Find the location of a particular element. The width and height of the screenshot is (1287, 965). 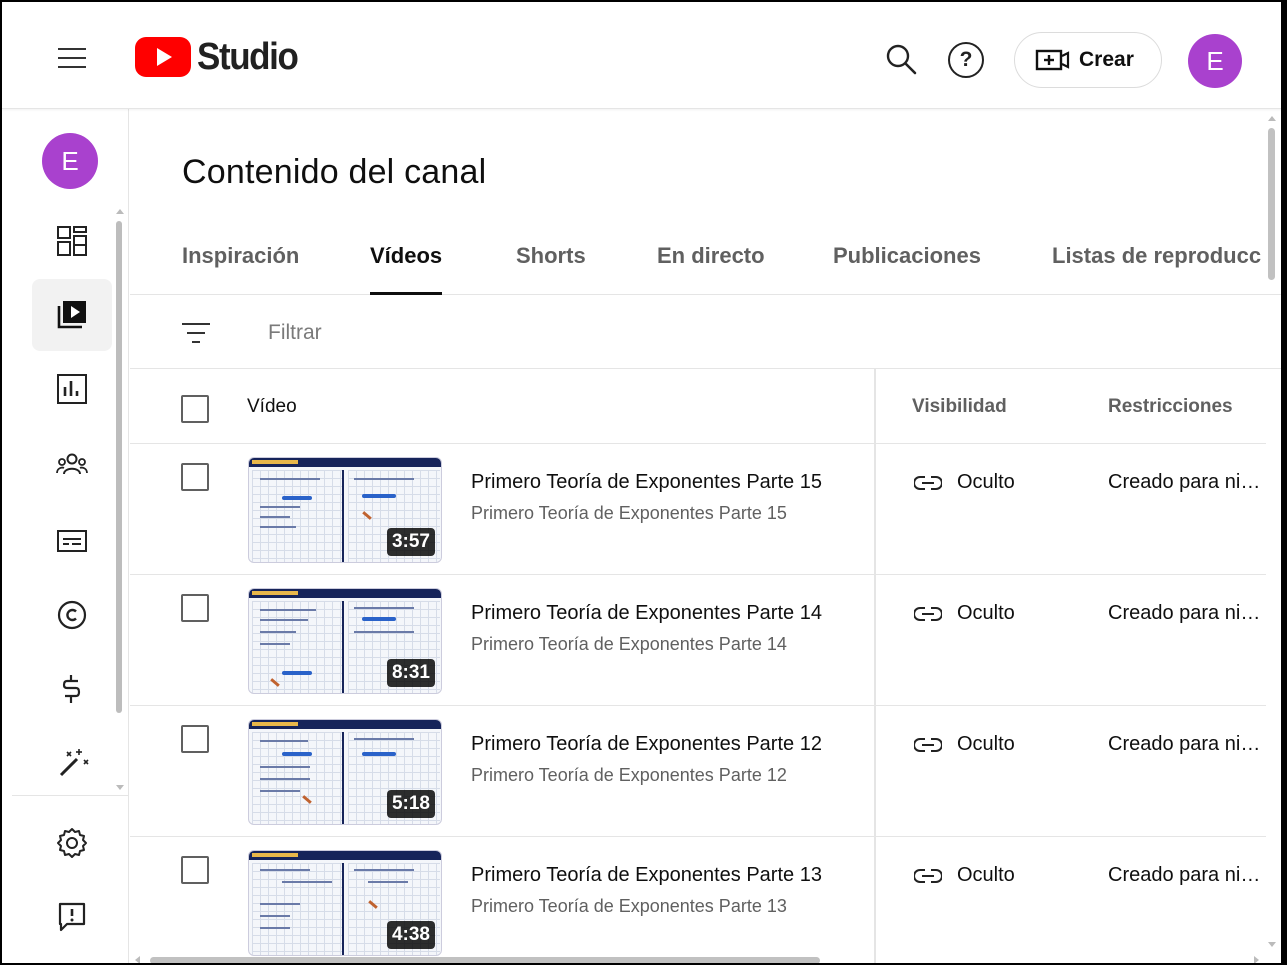

video-duration: 8:31 is located at coordinates (410, 673).